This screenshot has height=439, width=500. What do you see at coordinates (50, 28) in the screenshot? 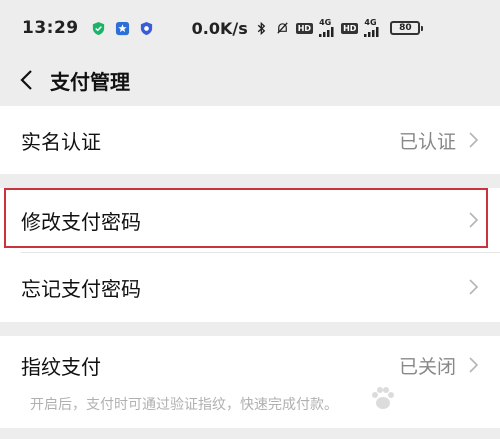
I see `status-time: 13:29` at bounding box center [50, 28].